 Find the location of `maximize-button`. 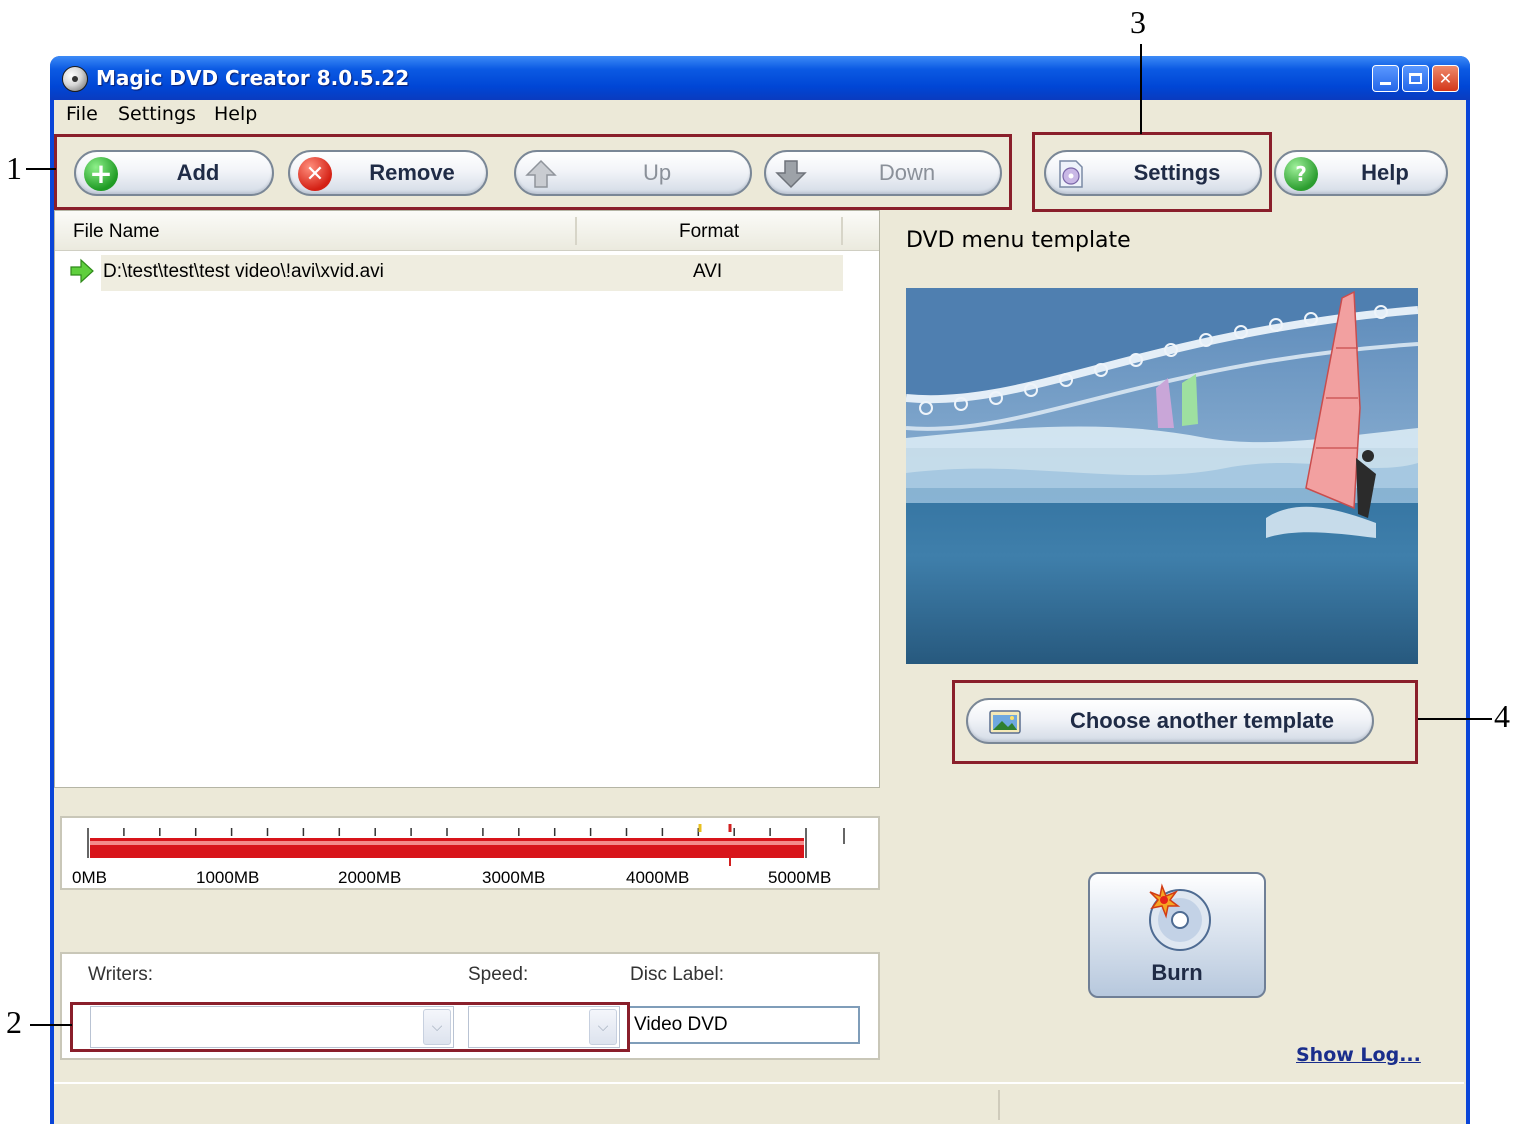

maximize-button is located at coordinates (1415, 78).